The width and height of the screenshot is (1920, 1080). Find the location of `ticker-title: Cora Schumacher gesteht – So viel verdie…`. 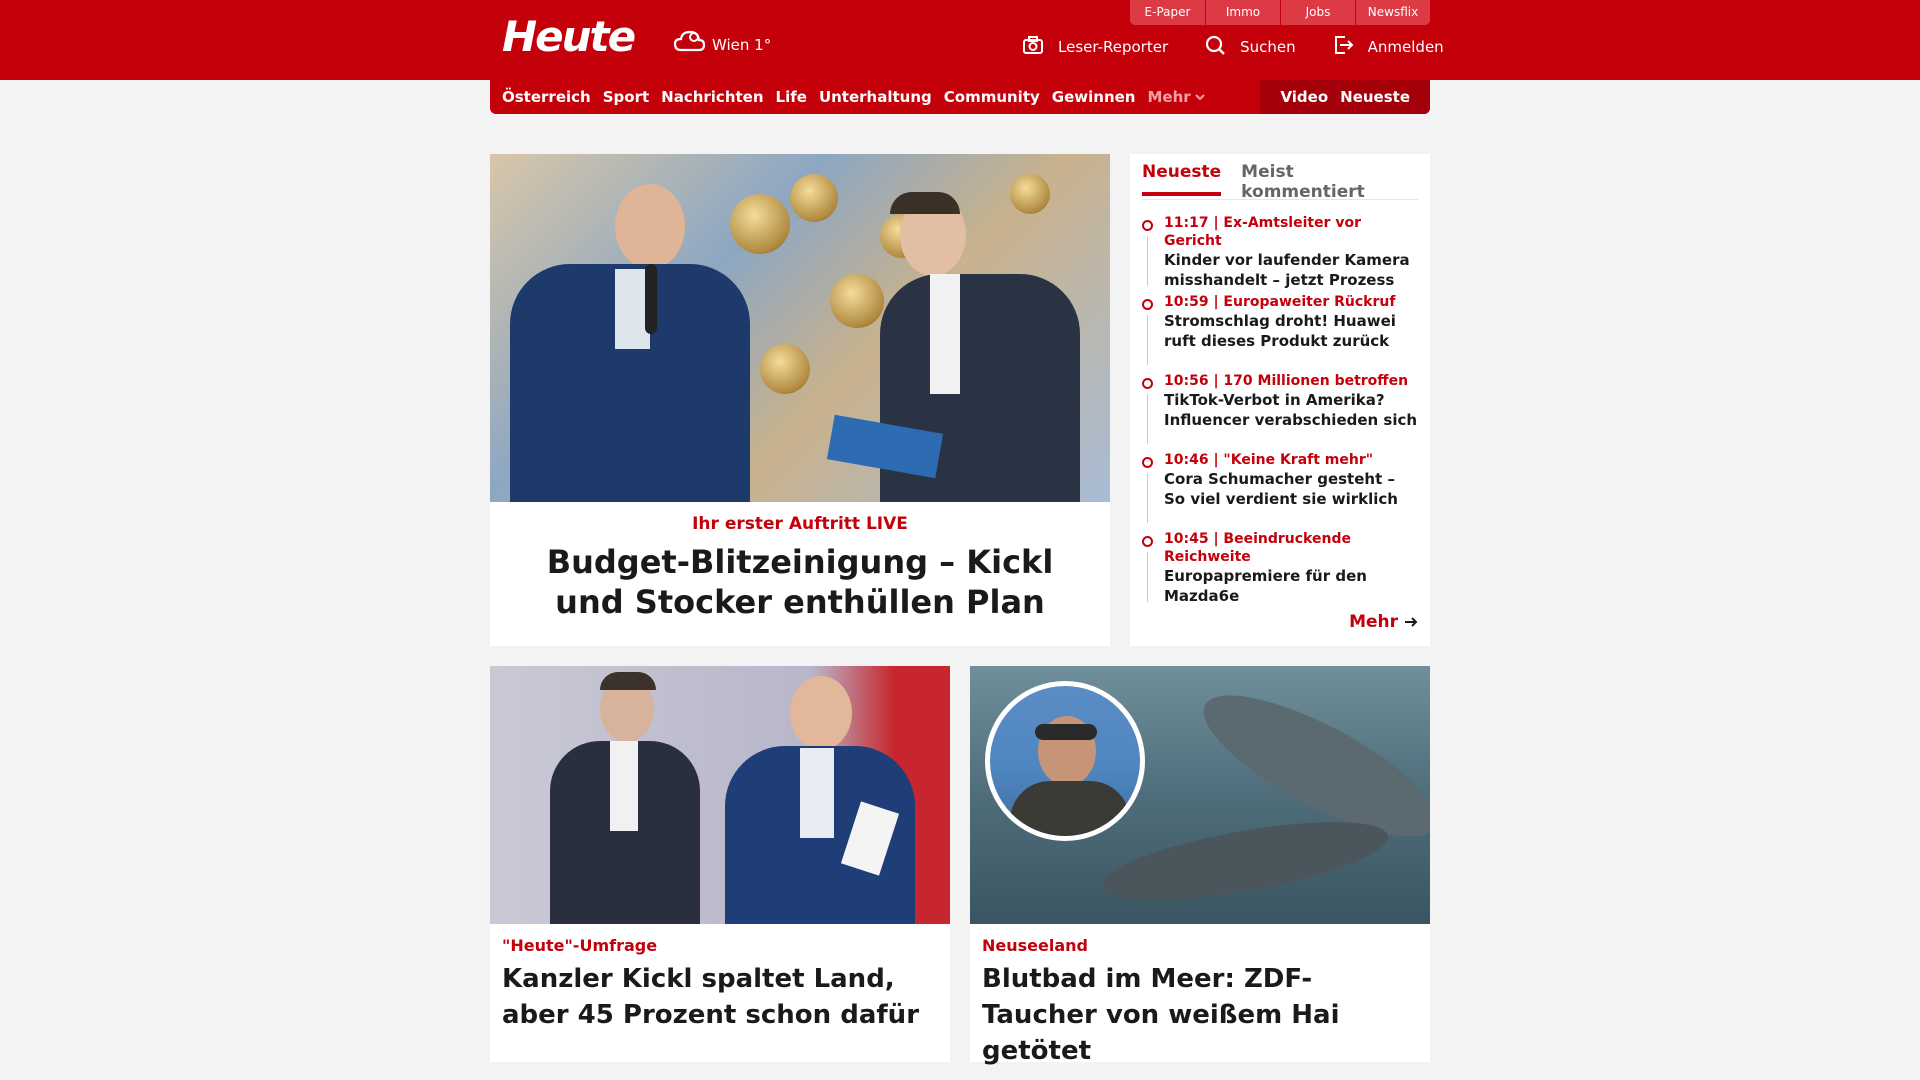

ticker-title: Cora Schumacher gesteht – So viel verdie… is located at coordinates (1291, 489).